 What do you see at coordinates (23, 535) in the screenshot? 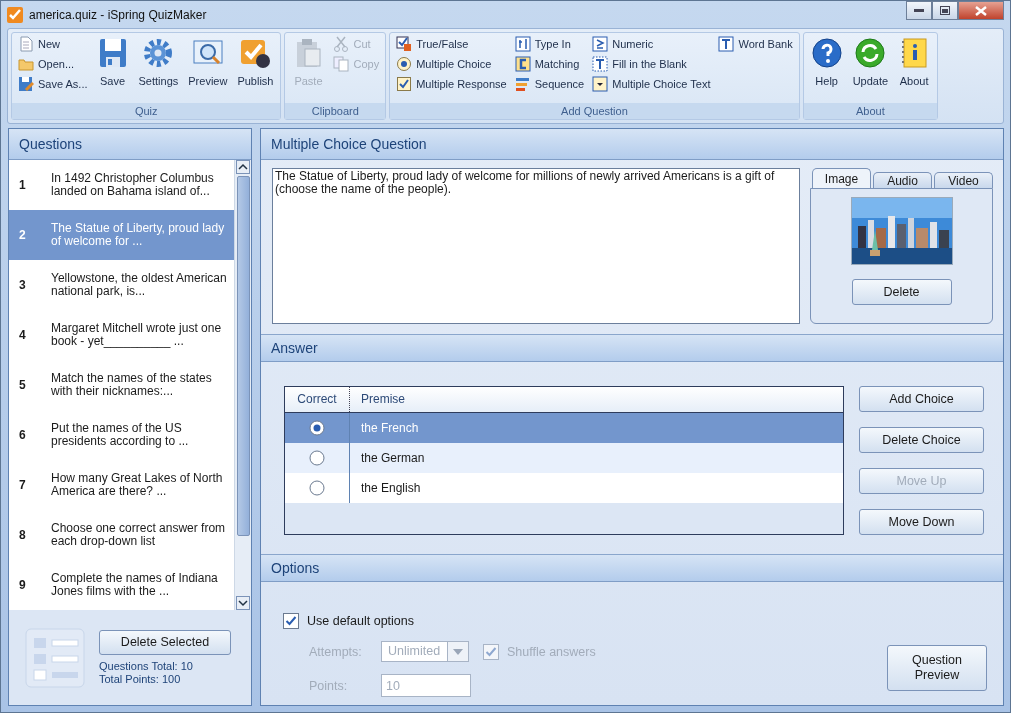
I see `question-number: 8` at bounding box center [23, 535].